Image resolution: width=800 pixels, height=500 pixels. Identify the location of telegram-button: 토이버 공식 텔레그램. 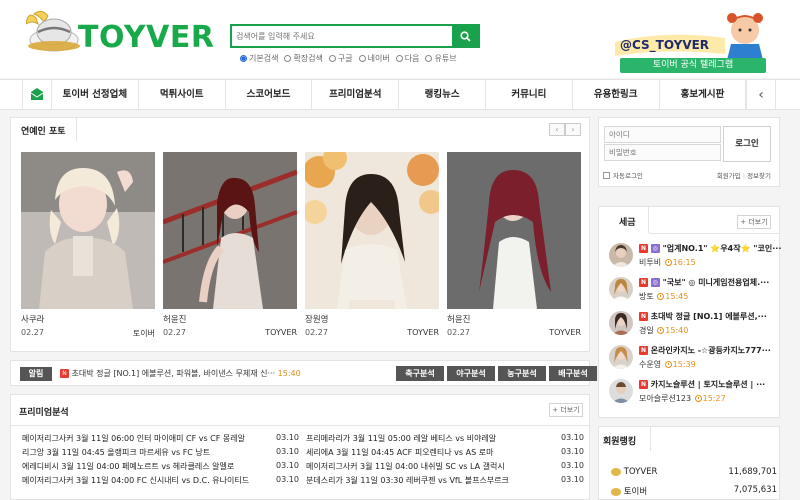
(693, 65).